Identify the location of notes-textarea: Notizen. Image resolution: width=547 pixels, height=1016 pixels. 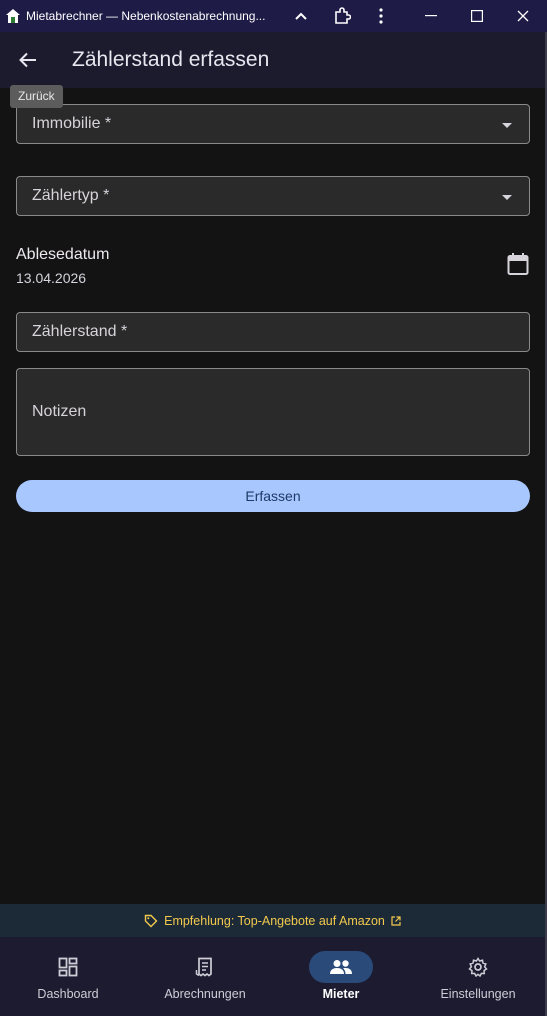
(273, 412).